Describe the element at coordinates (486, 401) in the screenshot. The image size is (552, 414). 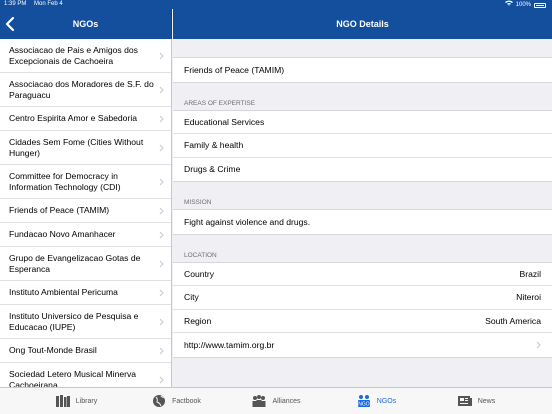
I see `tab-label: News` at that location.